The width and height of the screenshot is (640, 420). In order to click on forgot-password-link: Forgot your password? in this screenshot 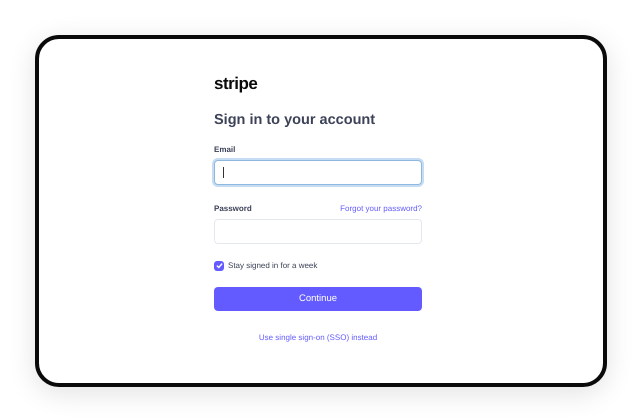, I will do `click(381, 208)`.